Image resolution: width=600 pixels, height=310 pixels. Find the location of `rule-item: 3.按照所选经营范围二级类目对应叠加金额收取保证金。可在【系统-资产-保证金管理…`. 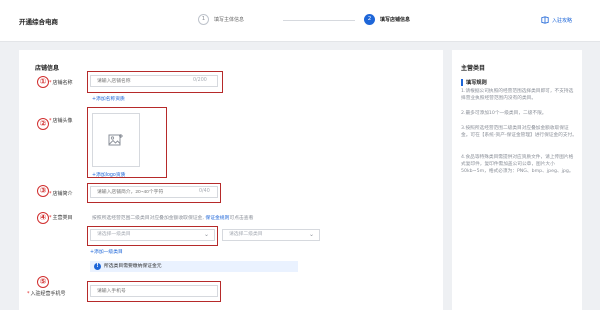

rule-item: 3.按照所选经营范围二级类目对应叠加金额收取保证金。可在【系统-资产-保证金管理… is located at coordinates (519, 132).